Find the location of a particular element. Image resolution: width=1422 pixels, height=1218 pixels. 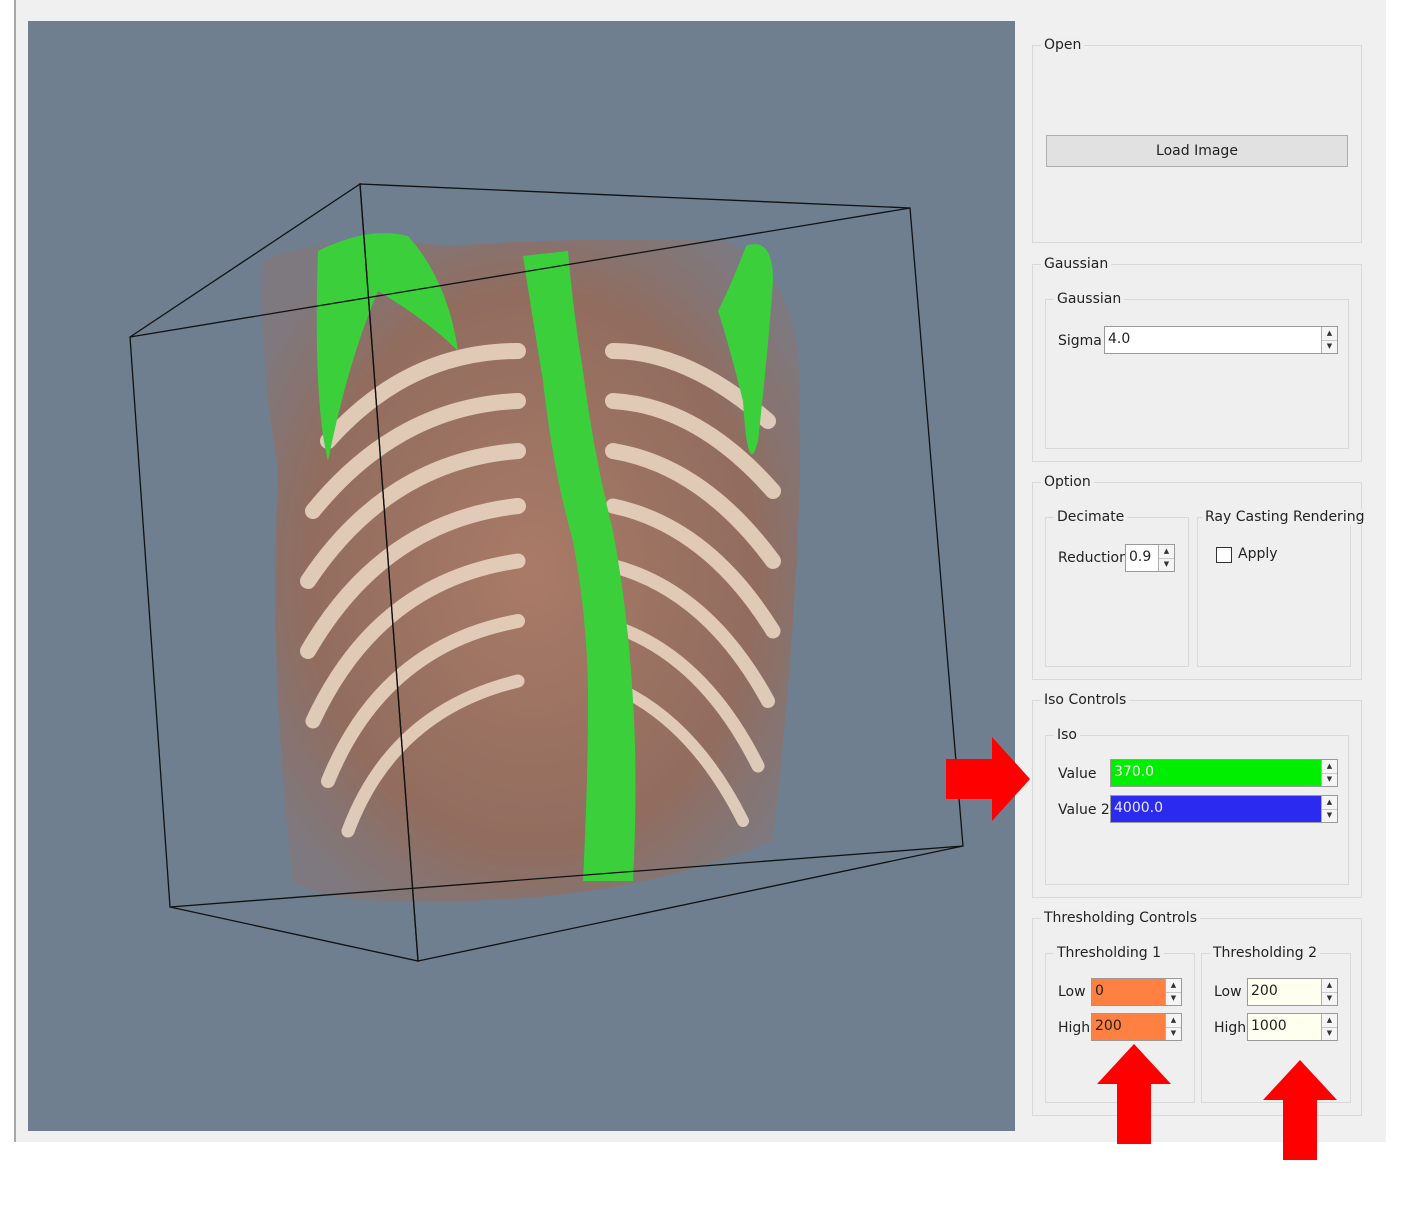

sigma-label: Sigma is located at coordinates (1080, 341).